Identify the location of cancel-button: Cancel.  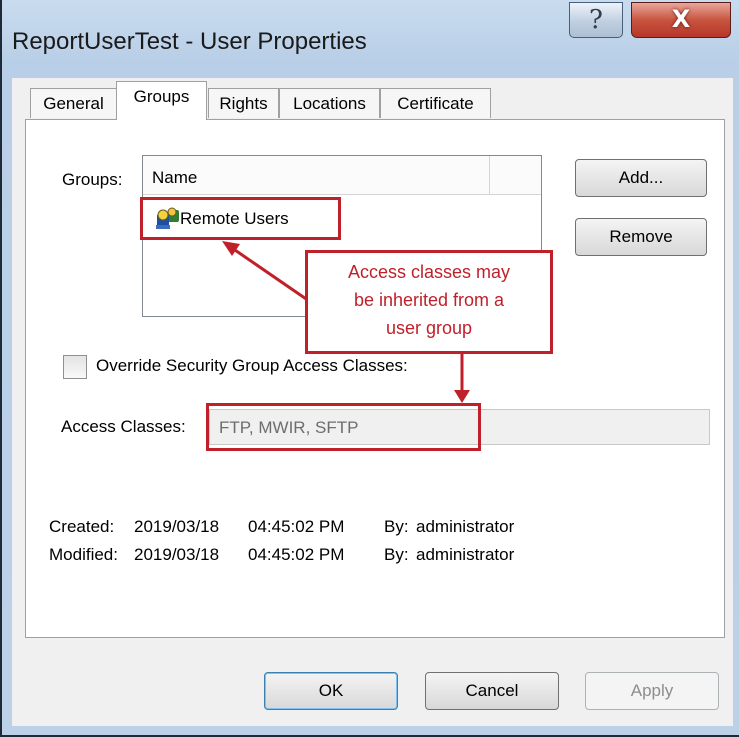
(492, 691).